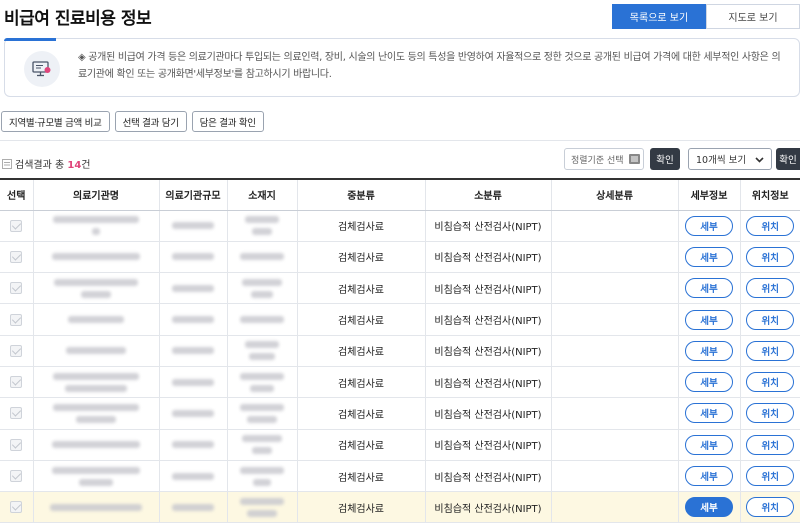 This screenshot has width=800, height=526. What do you see at coordinates (55, 121) in the screenshot?
I see `region-compare-button: 지역별·규모별 금액 비교` at bounding box center [55, 121].